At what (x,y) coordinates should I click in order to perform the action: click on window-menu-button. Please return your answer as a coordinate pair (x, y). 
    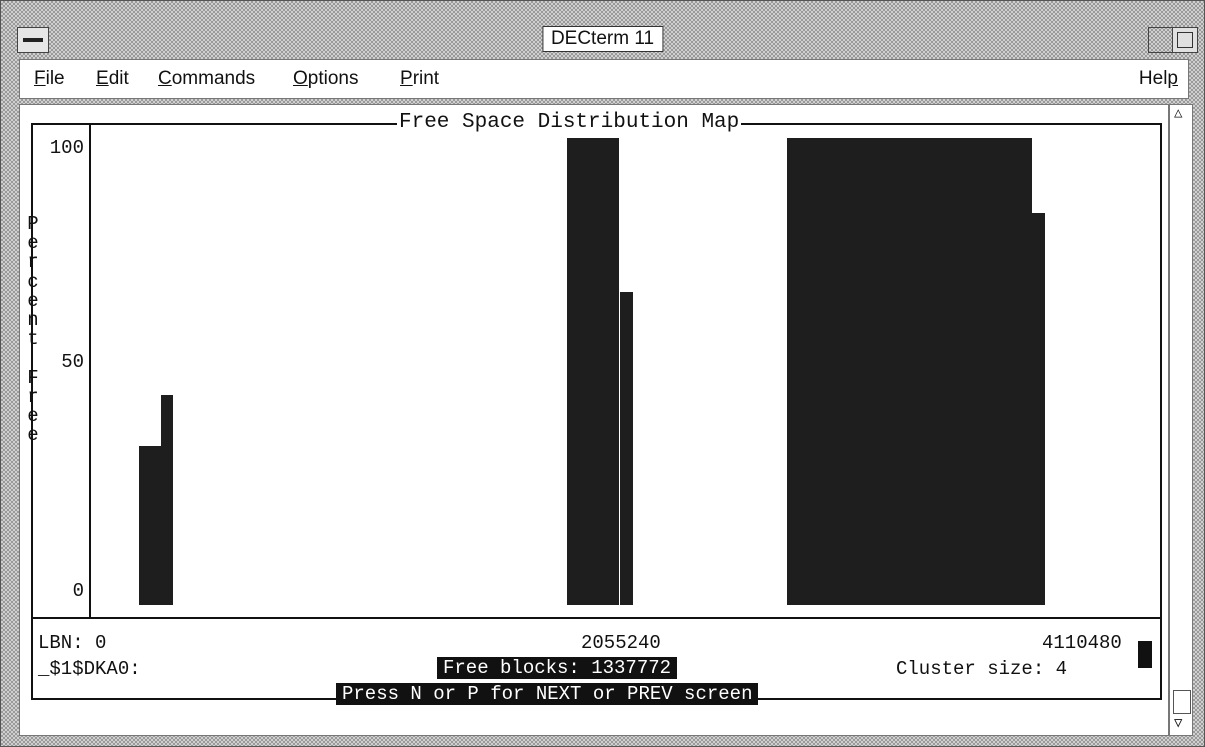
    Looking at the image, I should click on (33, 40).